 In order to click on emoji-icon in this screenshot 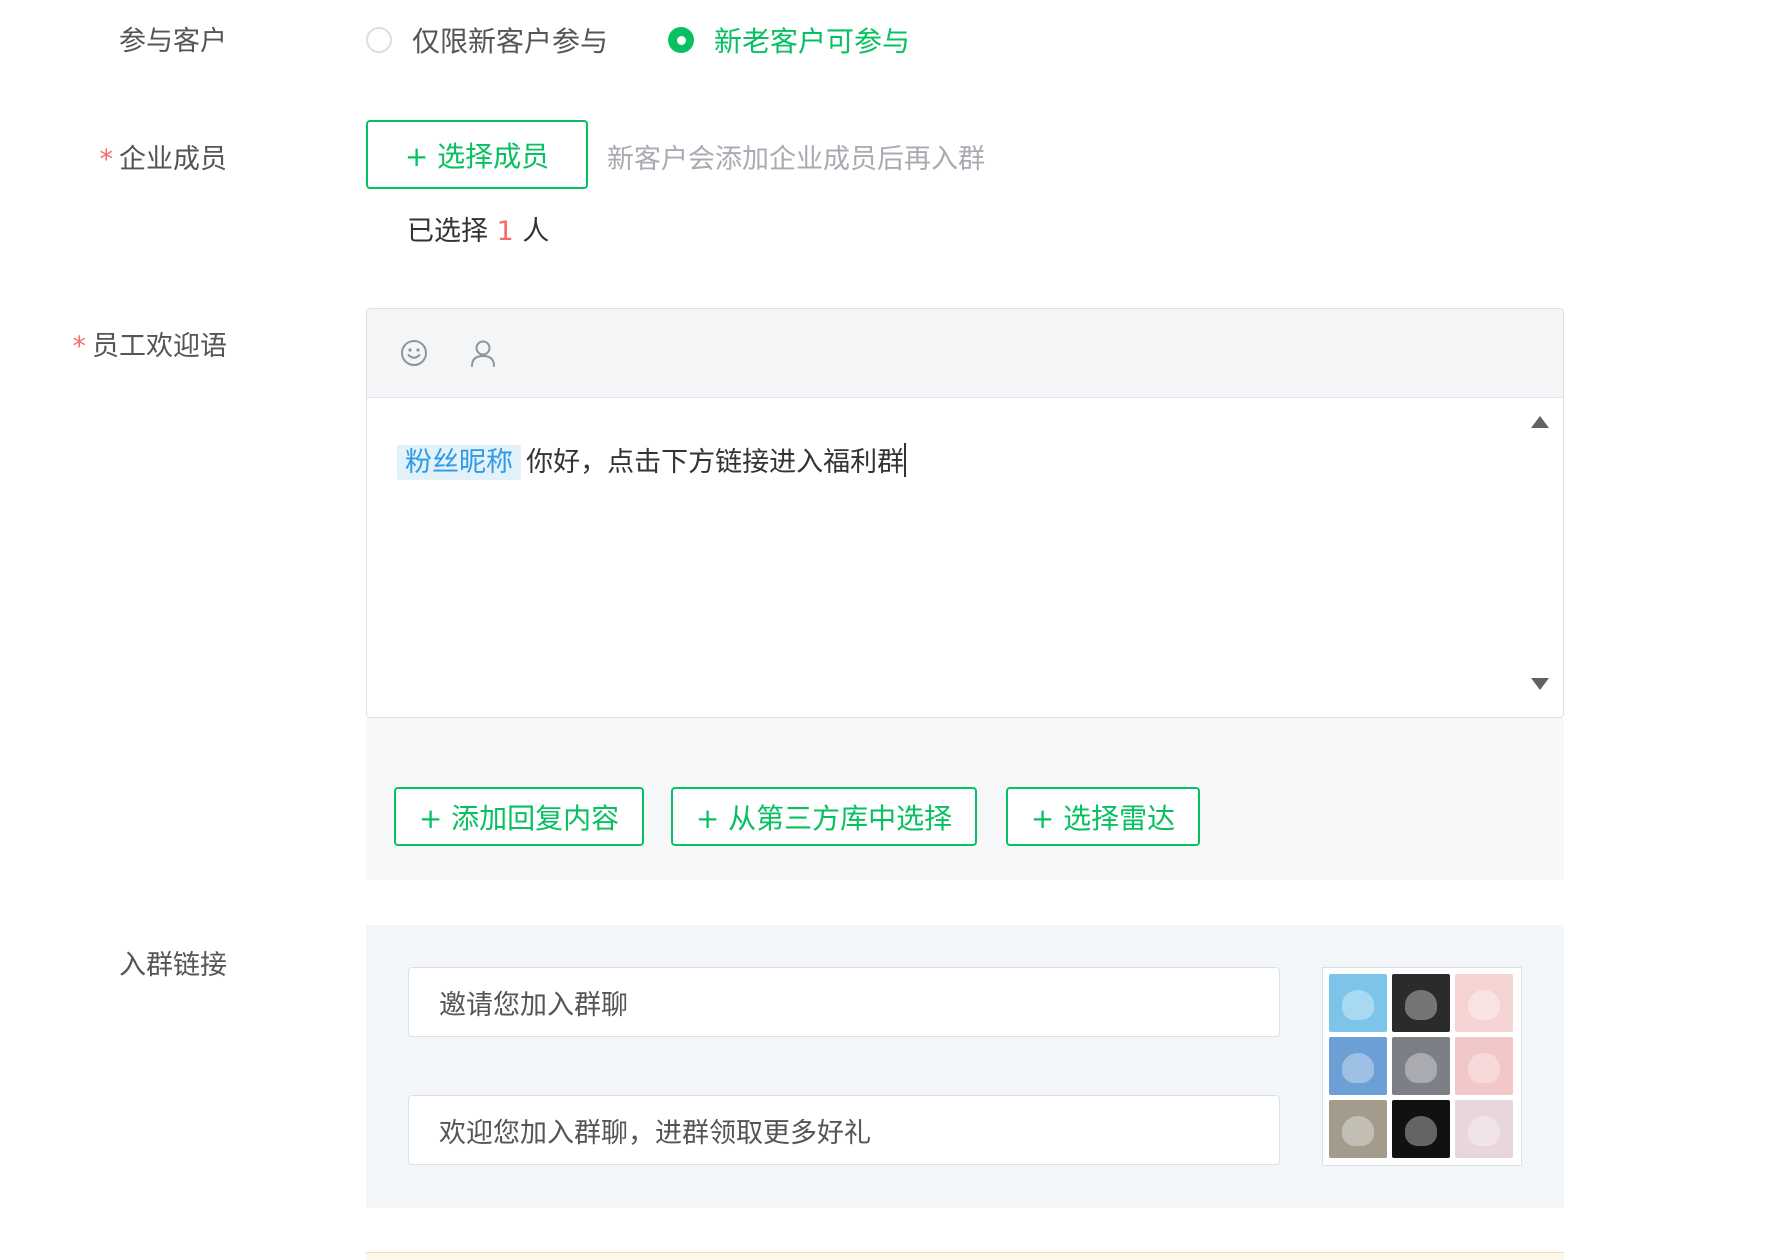, I will do `click(414, 353)`.